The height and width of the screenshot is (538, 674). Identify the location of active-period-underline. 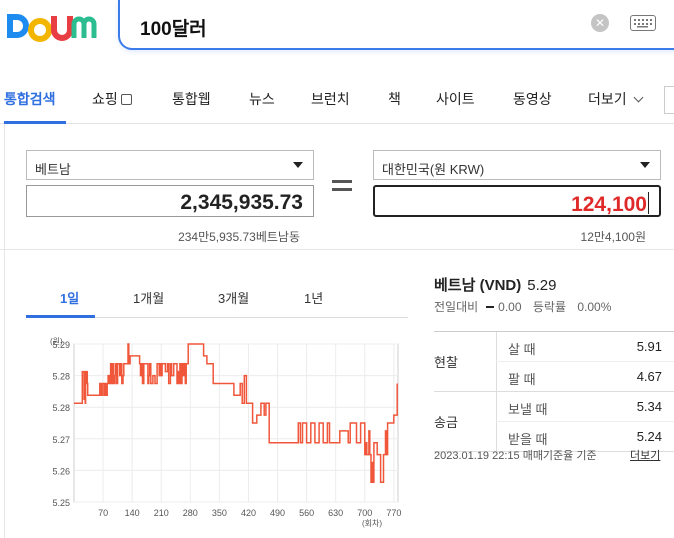
(60, 316).